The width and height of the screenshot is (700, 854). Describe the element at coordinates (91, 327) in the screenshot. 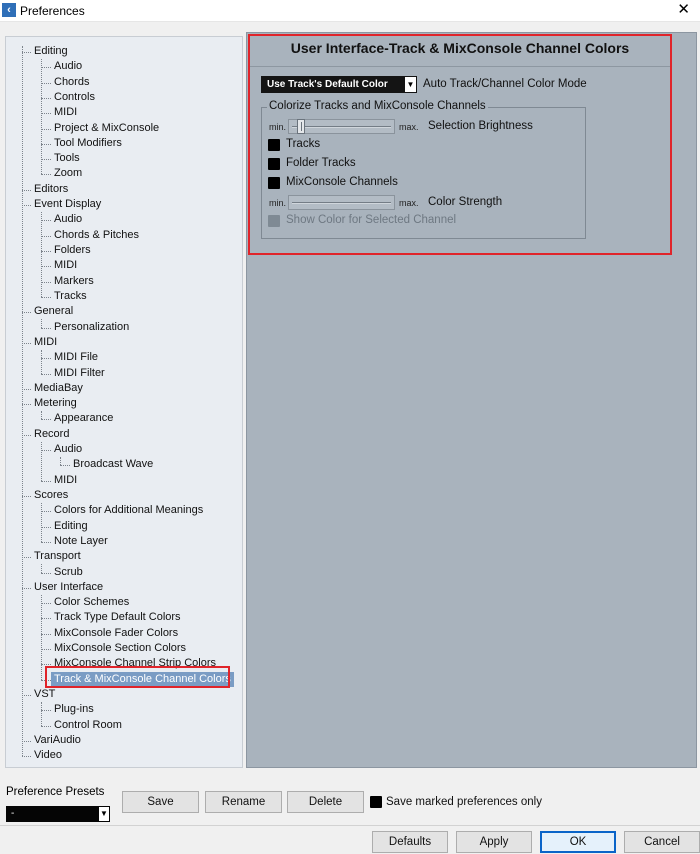

I see `tree-item: Personalization` at that location.